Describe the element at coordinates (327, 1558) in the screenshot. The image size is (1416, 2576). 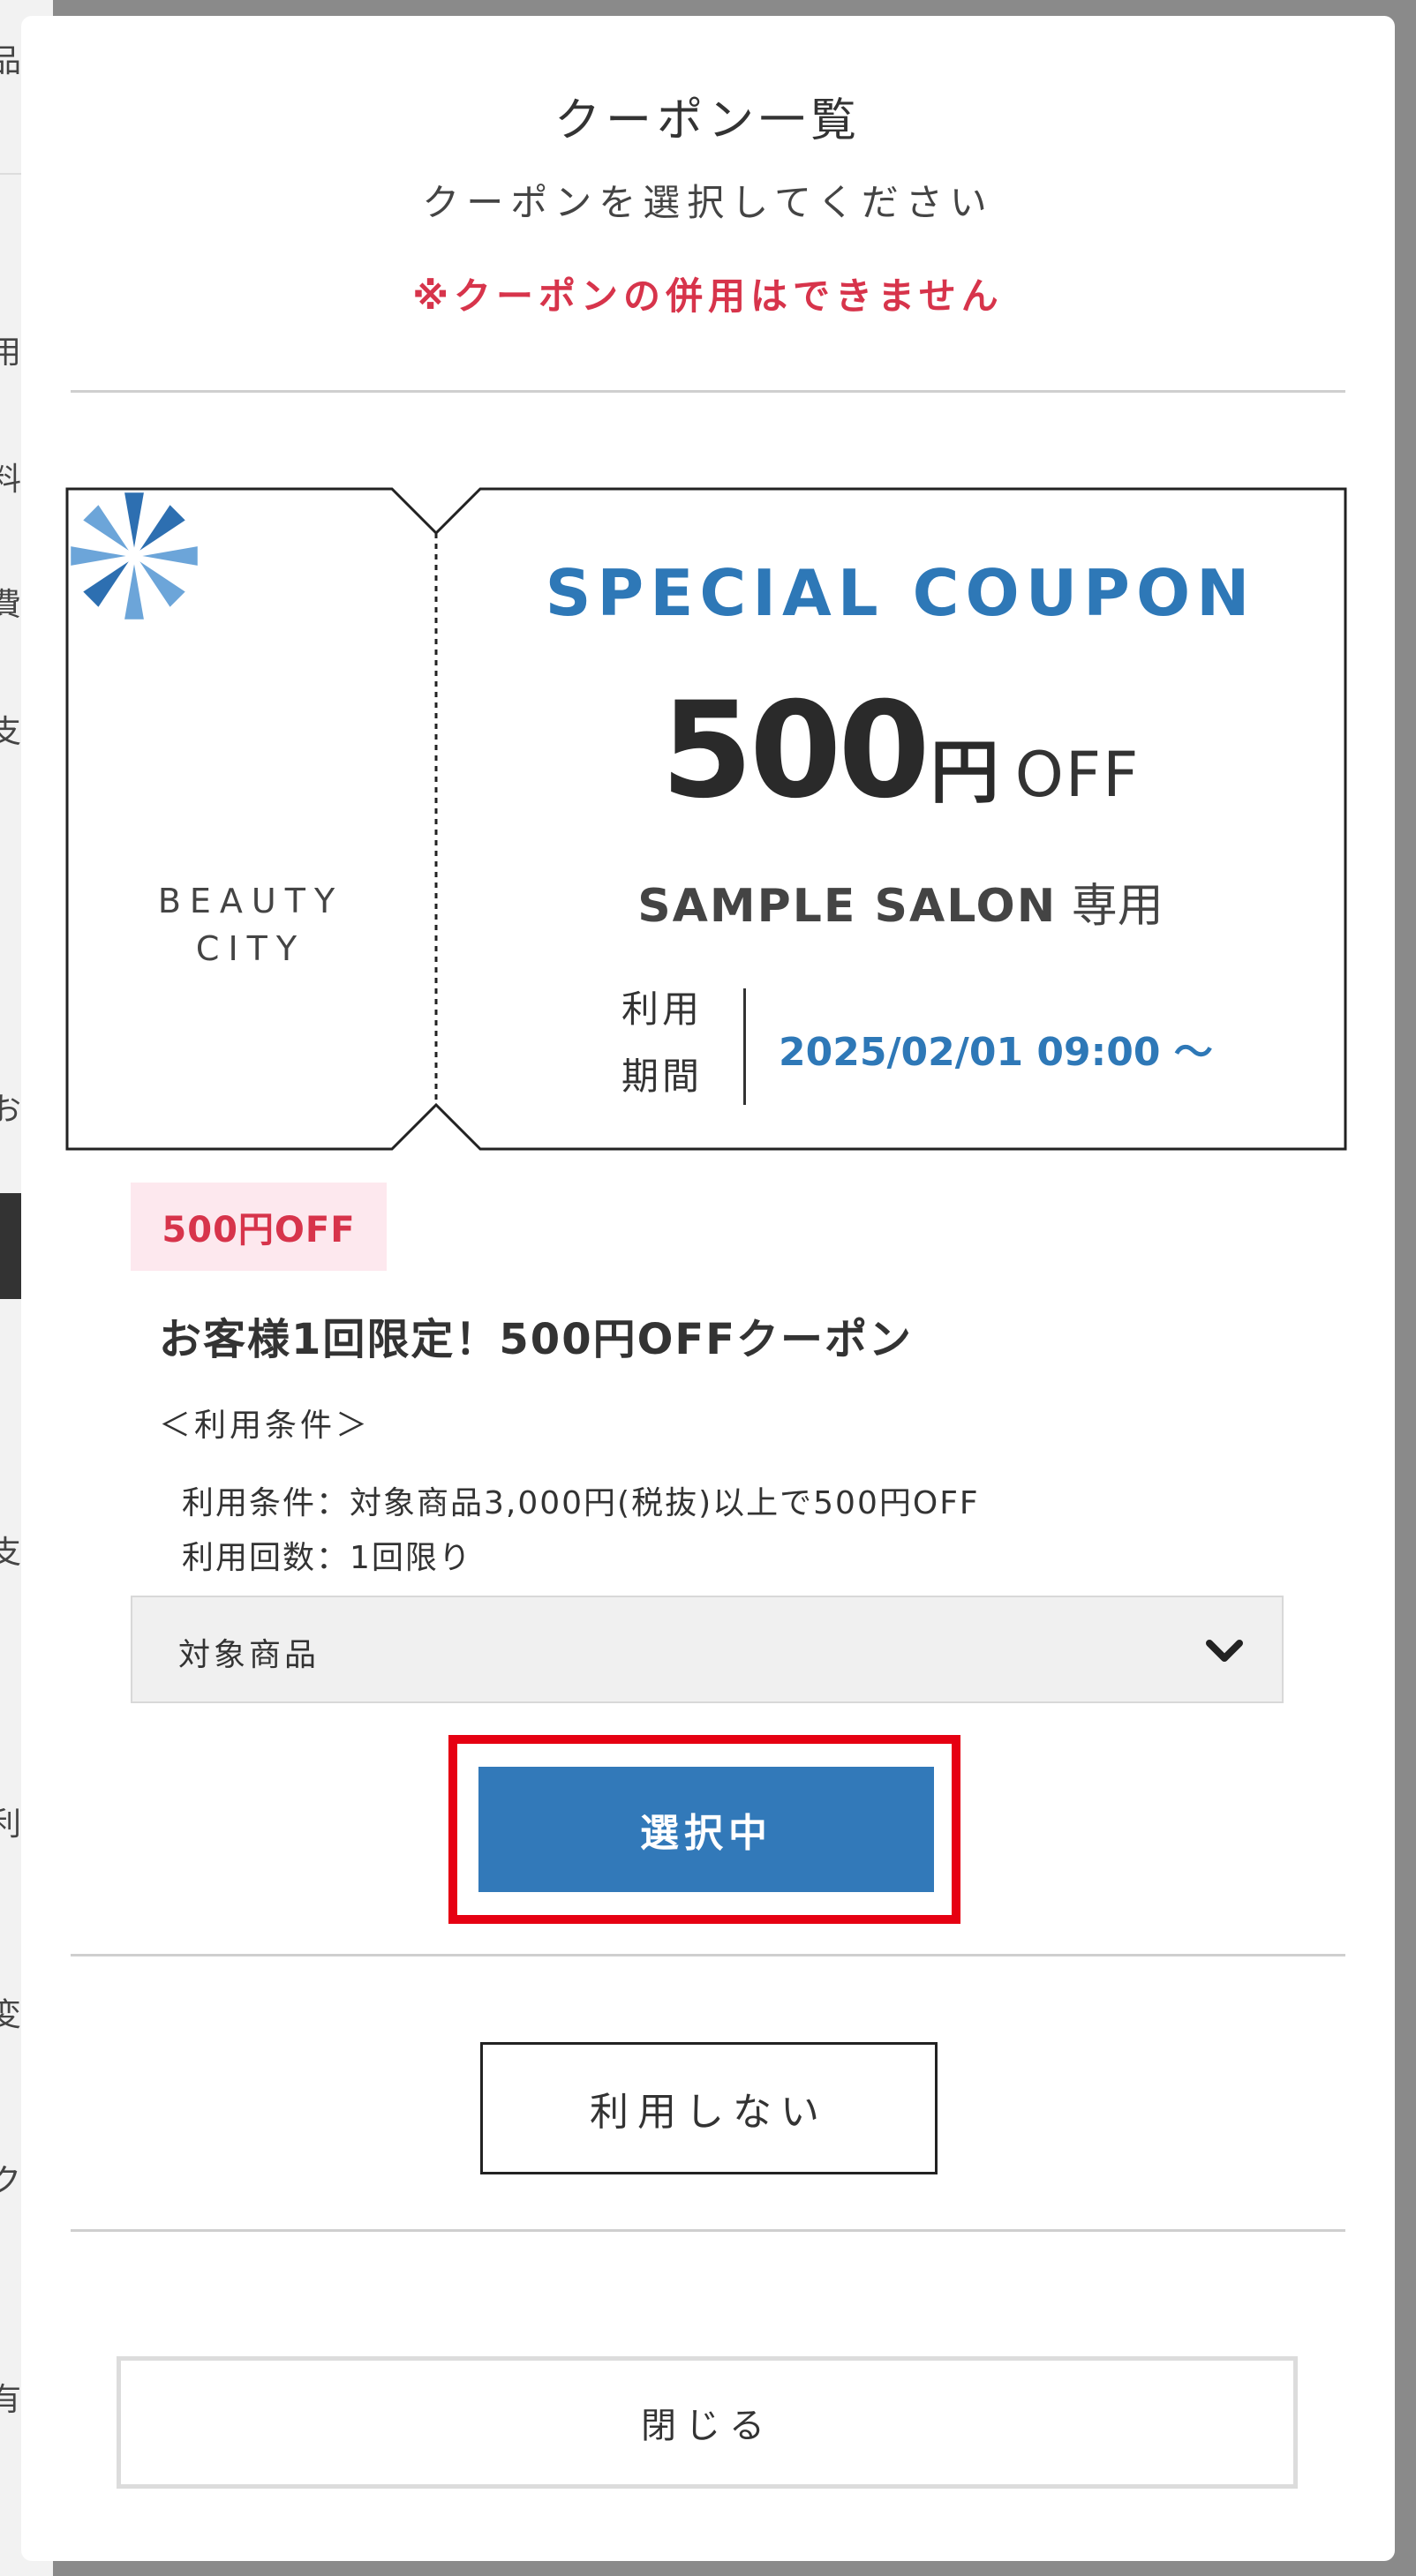
I see `condition-item: 利用回数：1回限り` at that location.